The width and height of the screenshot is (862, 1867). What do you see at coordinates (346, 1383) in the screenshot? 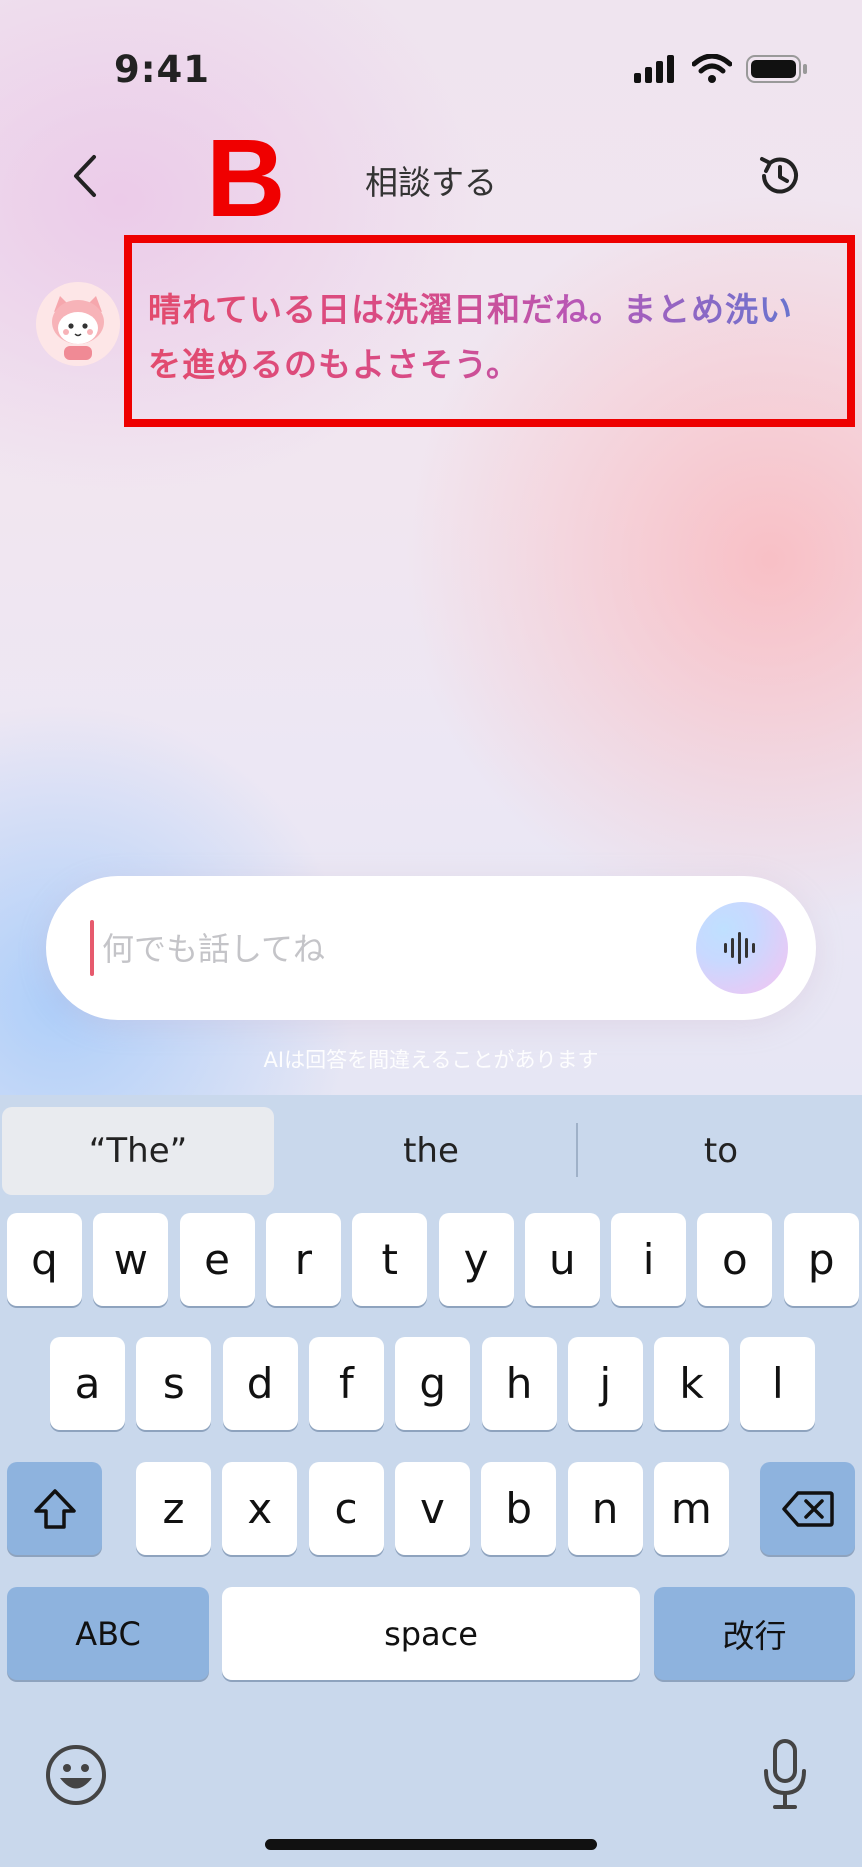
I see `key-f: f` at bounding box center [346, 1383].